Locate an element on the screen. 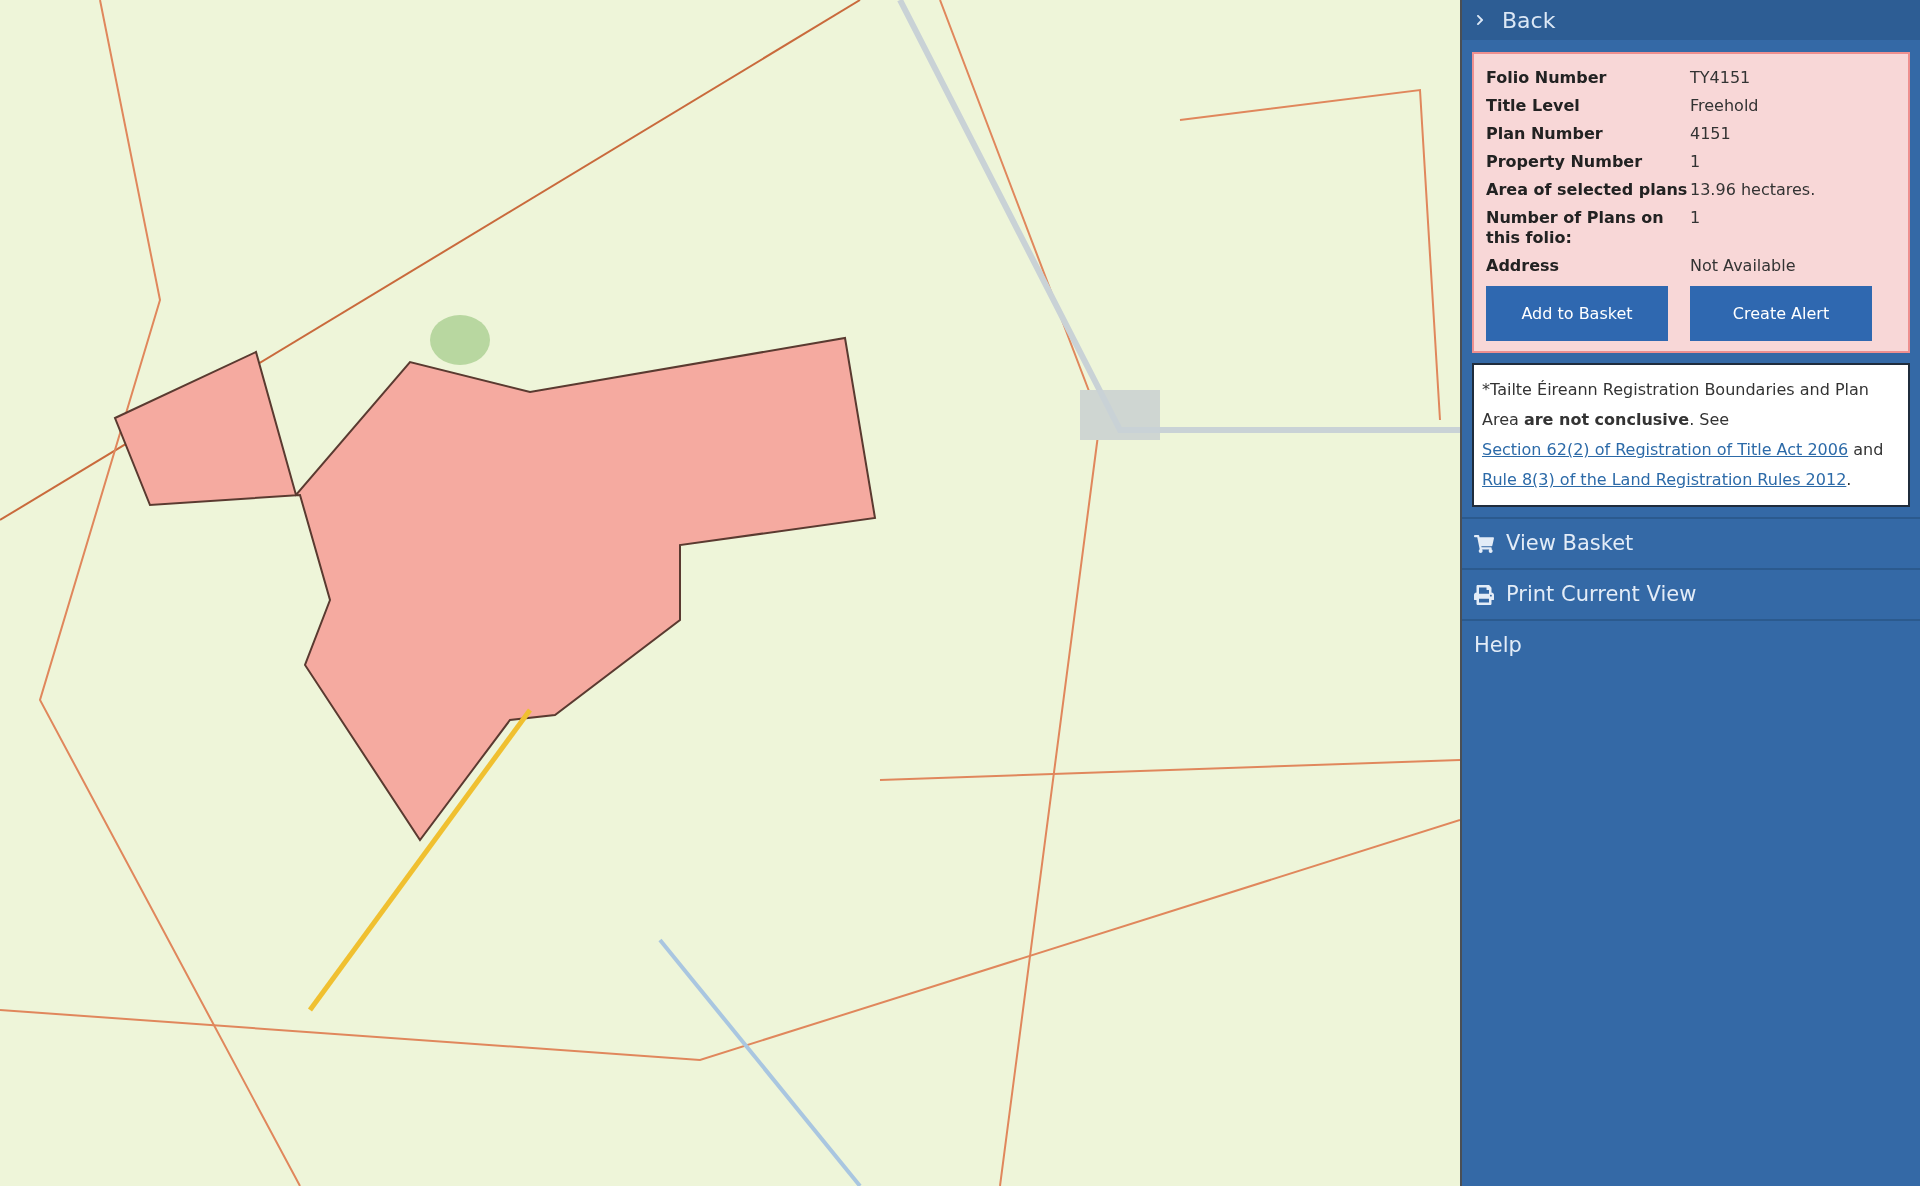  printer-icon is located at coordinates (1484, 594).